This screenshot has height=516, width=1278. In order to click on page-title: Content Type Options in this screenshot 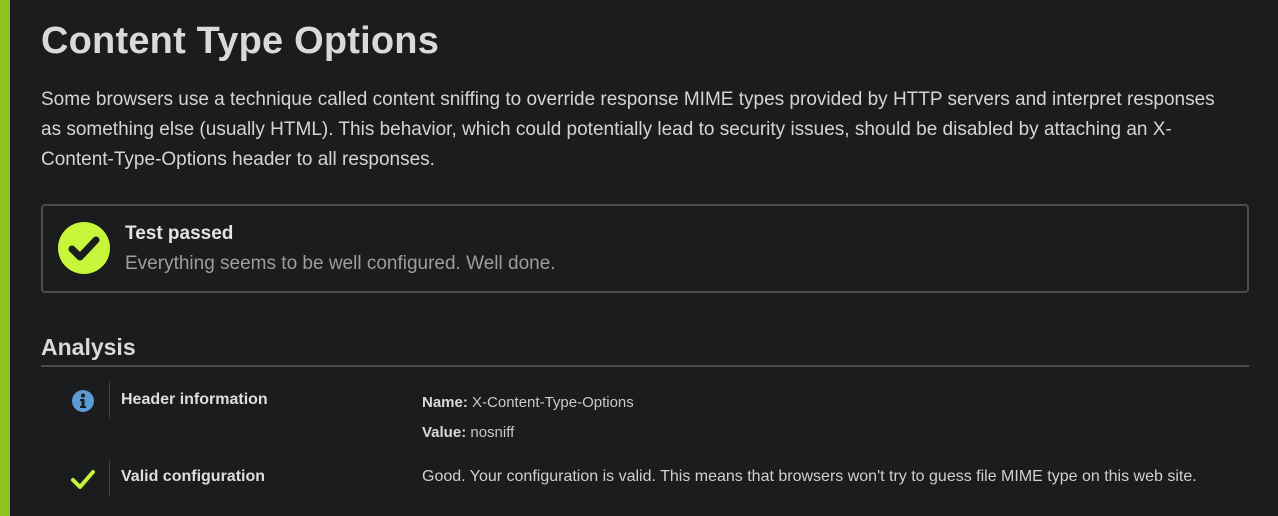, I will do `click(240, 41)`.